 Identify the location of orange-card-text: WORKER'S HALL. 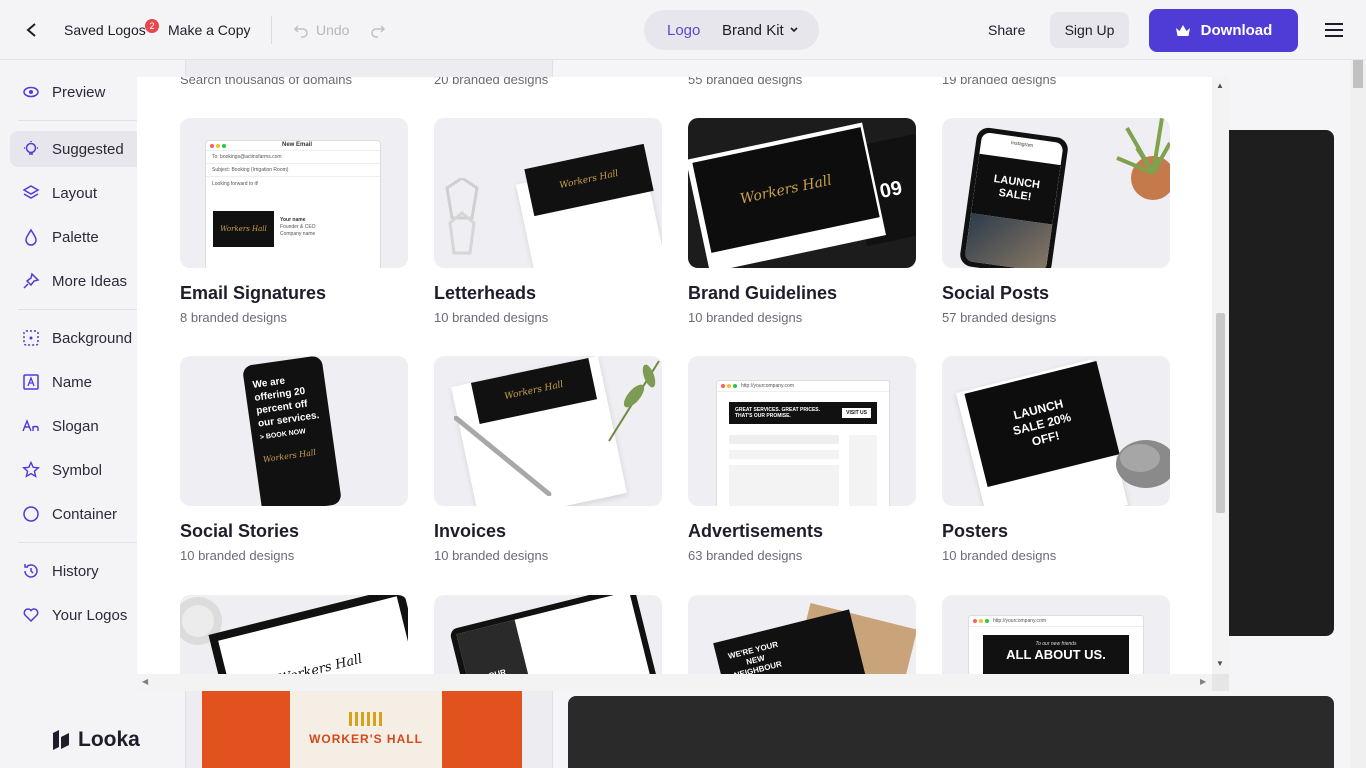
(366, 739).